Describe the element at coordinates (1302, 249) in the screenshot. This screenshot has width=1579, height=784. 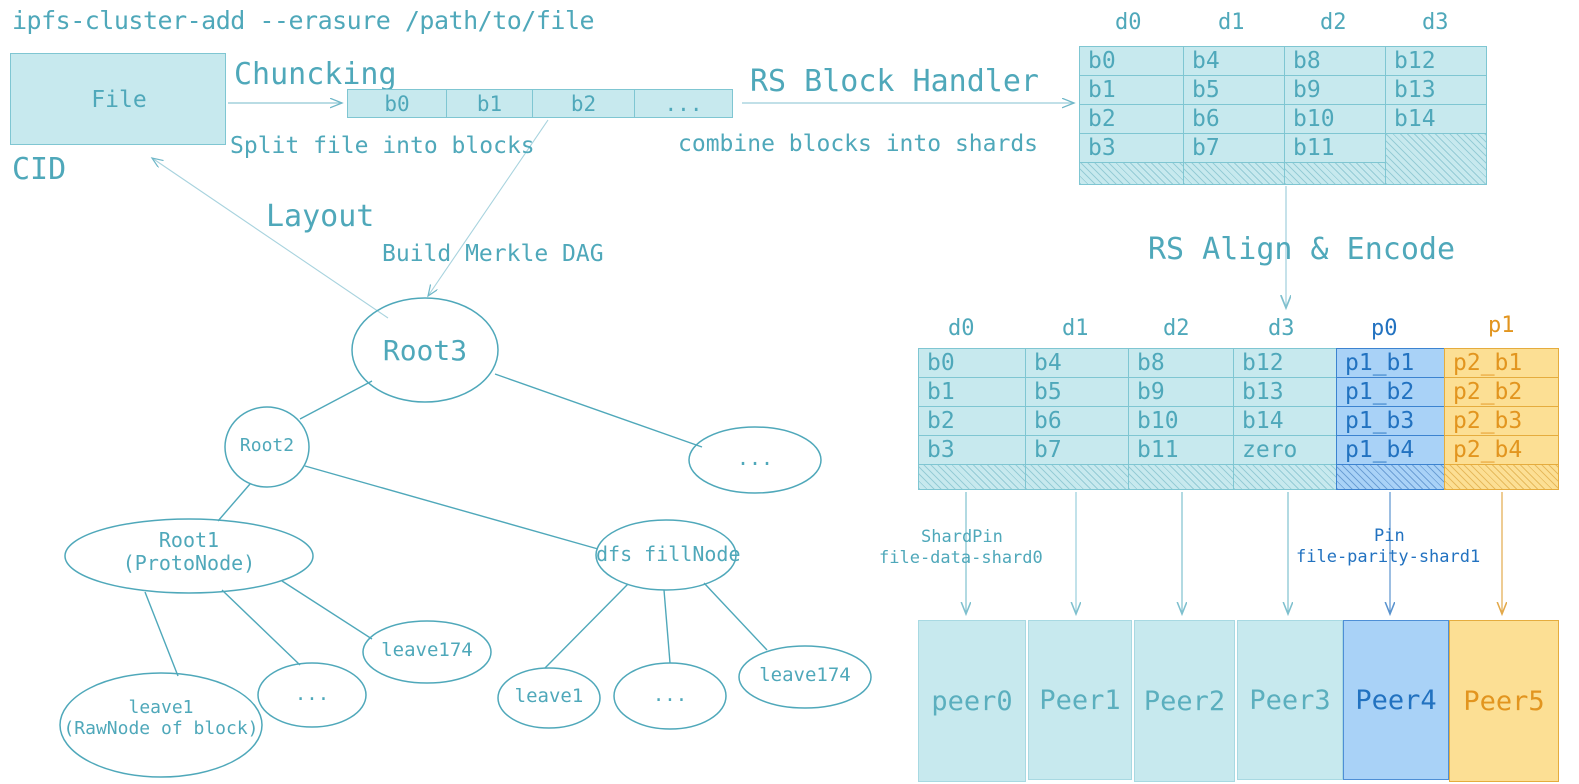
I see `stage-rs-align-encode-label: RS Align & Encode` at that location.